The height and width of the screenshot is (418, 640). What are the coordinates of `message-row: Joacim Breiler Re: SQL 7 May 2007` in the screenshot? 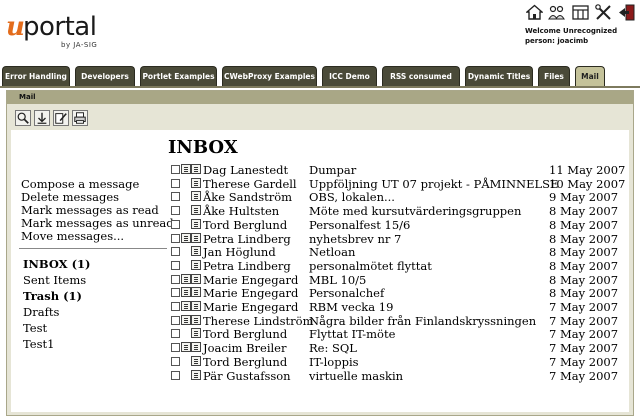 It's located at (398, 348).